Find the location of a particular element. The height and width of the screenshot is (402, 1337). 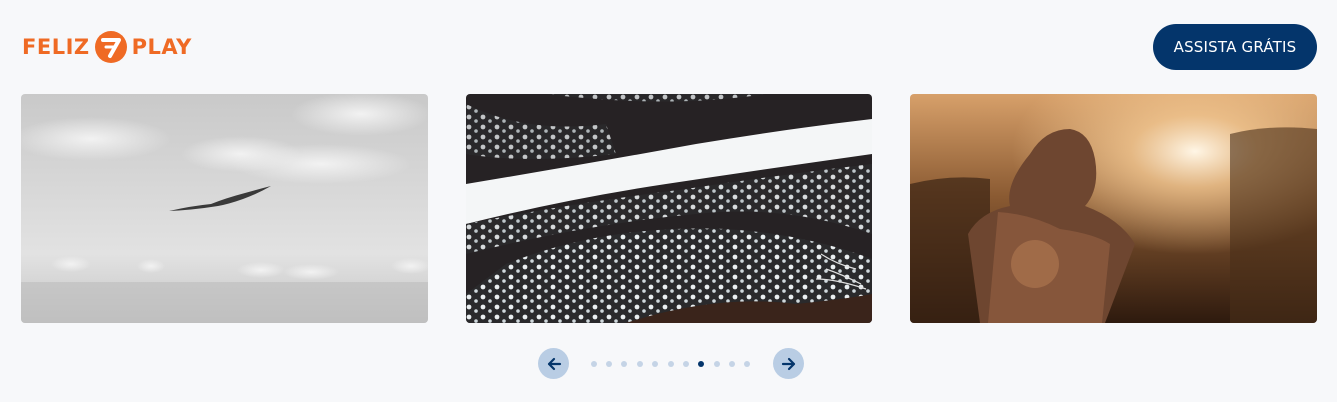

watch-free-button: ASSISTA GRÁTIS is located at coordinates (1235, 47).